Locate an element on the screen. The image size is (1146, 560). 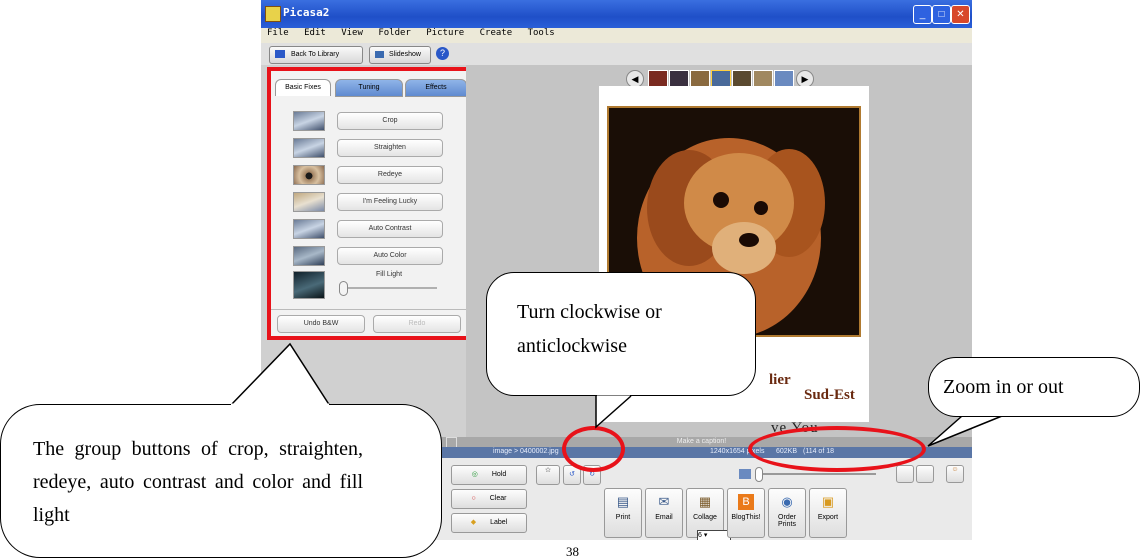
tail-joins is located at coordinates (616, 404).